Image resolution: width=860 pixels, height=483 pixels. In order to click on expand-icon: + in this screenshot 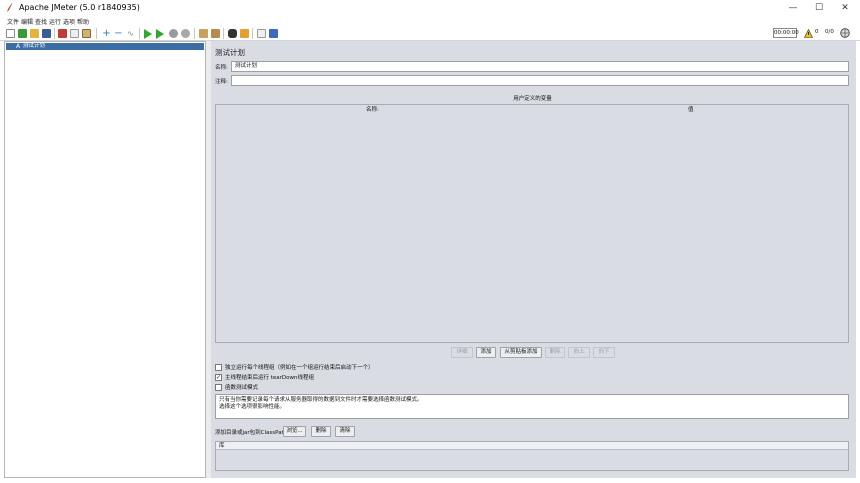, I will do `click(106, 34)`.